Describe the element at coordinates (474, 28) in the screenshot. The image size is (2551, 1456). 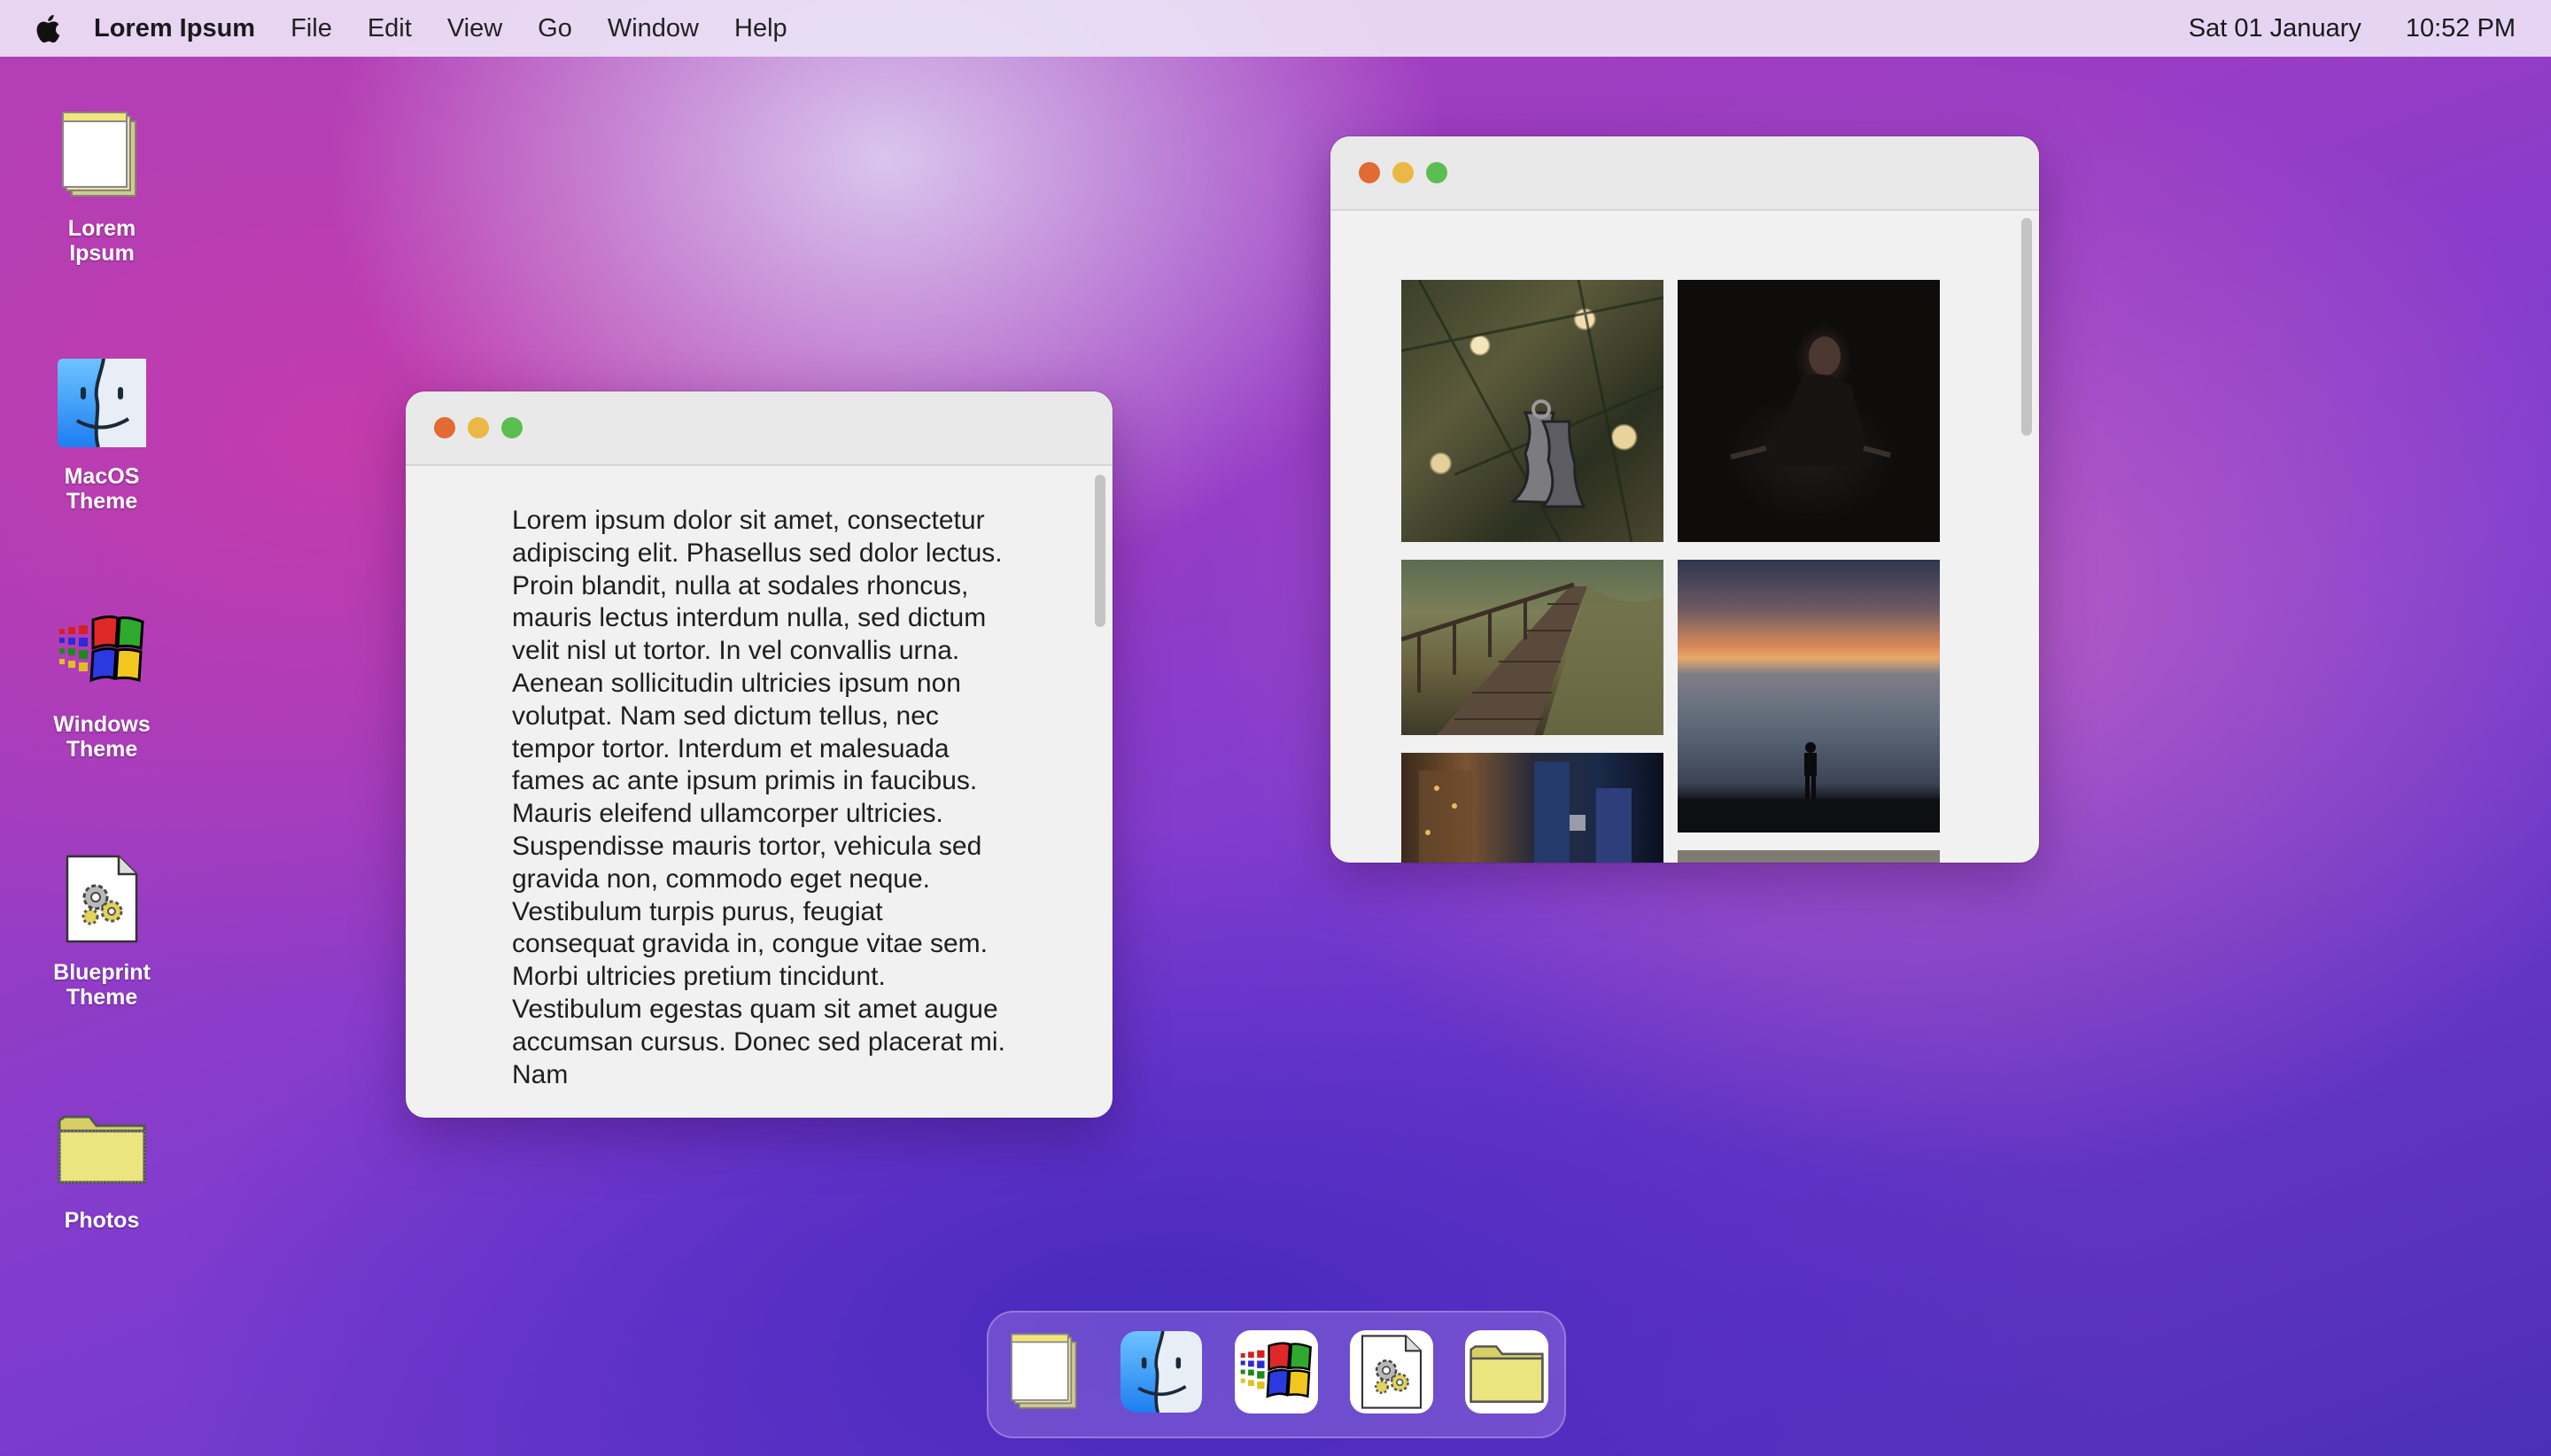
I see `menu-view: View` at that location.